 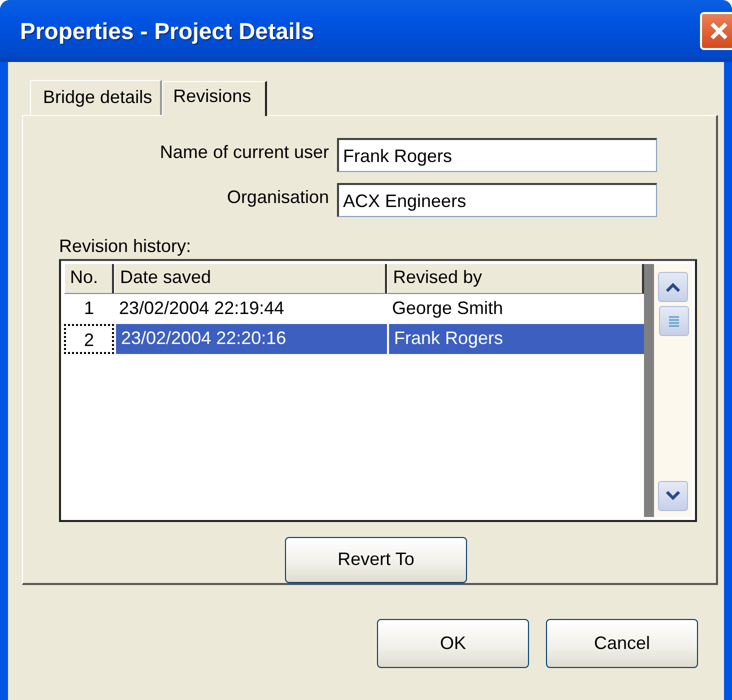 What do you see at coordinates (668, 390) in the screenshot?
I see `scrollbar` at bounding box center [668, 390].